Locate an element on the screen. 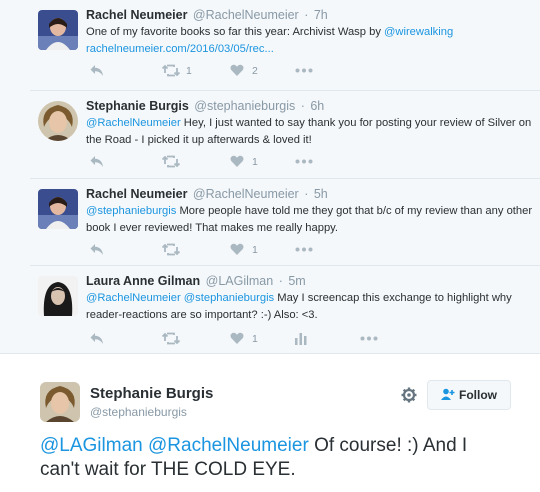 The height and width of the screenshot is (492, 540). follow-label: Follow is located at coordinates (478, 395).